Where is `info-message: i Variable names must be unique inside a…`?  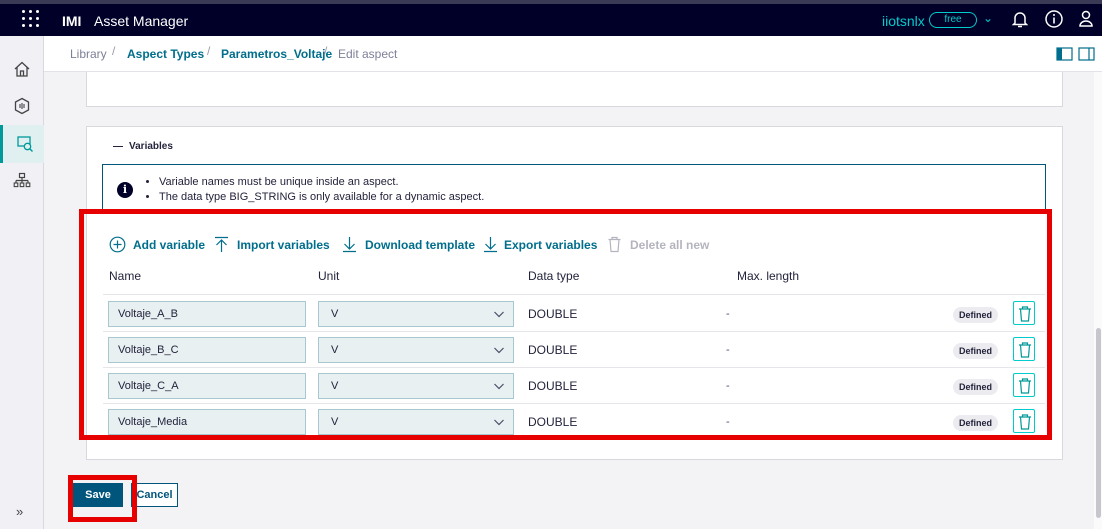 info-message: i Variable names must be unique inside a… is located at coordinates (574, 187).